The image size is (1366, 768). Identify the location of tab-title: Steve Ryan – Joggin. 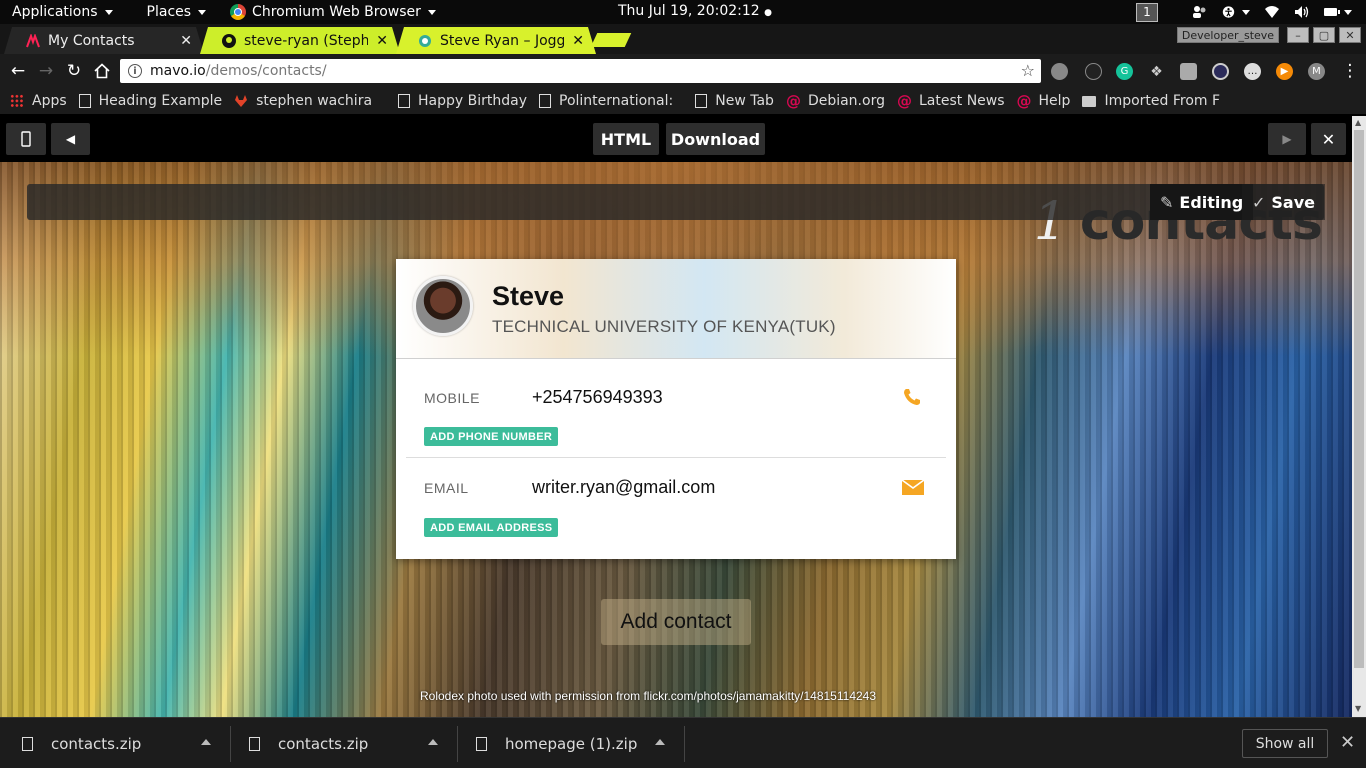
(502, 40).